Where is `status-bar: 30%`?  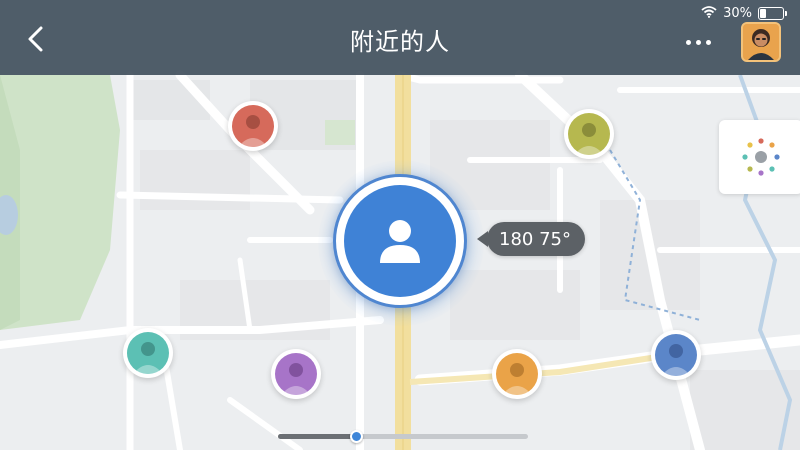 status-bar: 30% is located at coordinates (744, 13).